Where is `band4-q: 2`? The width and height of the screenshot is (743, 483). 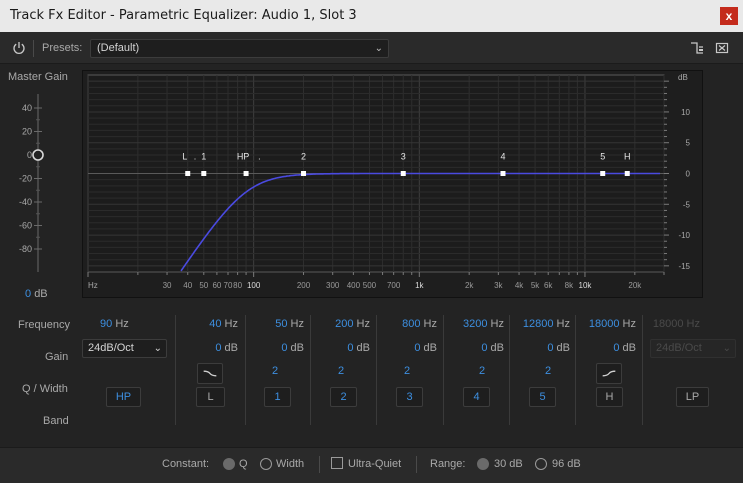 band4-q: 2 is located at coordinates (482, 371).